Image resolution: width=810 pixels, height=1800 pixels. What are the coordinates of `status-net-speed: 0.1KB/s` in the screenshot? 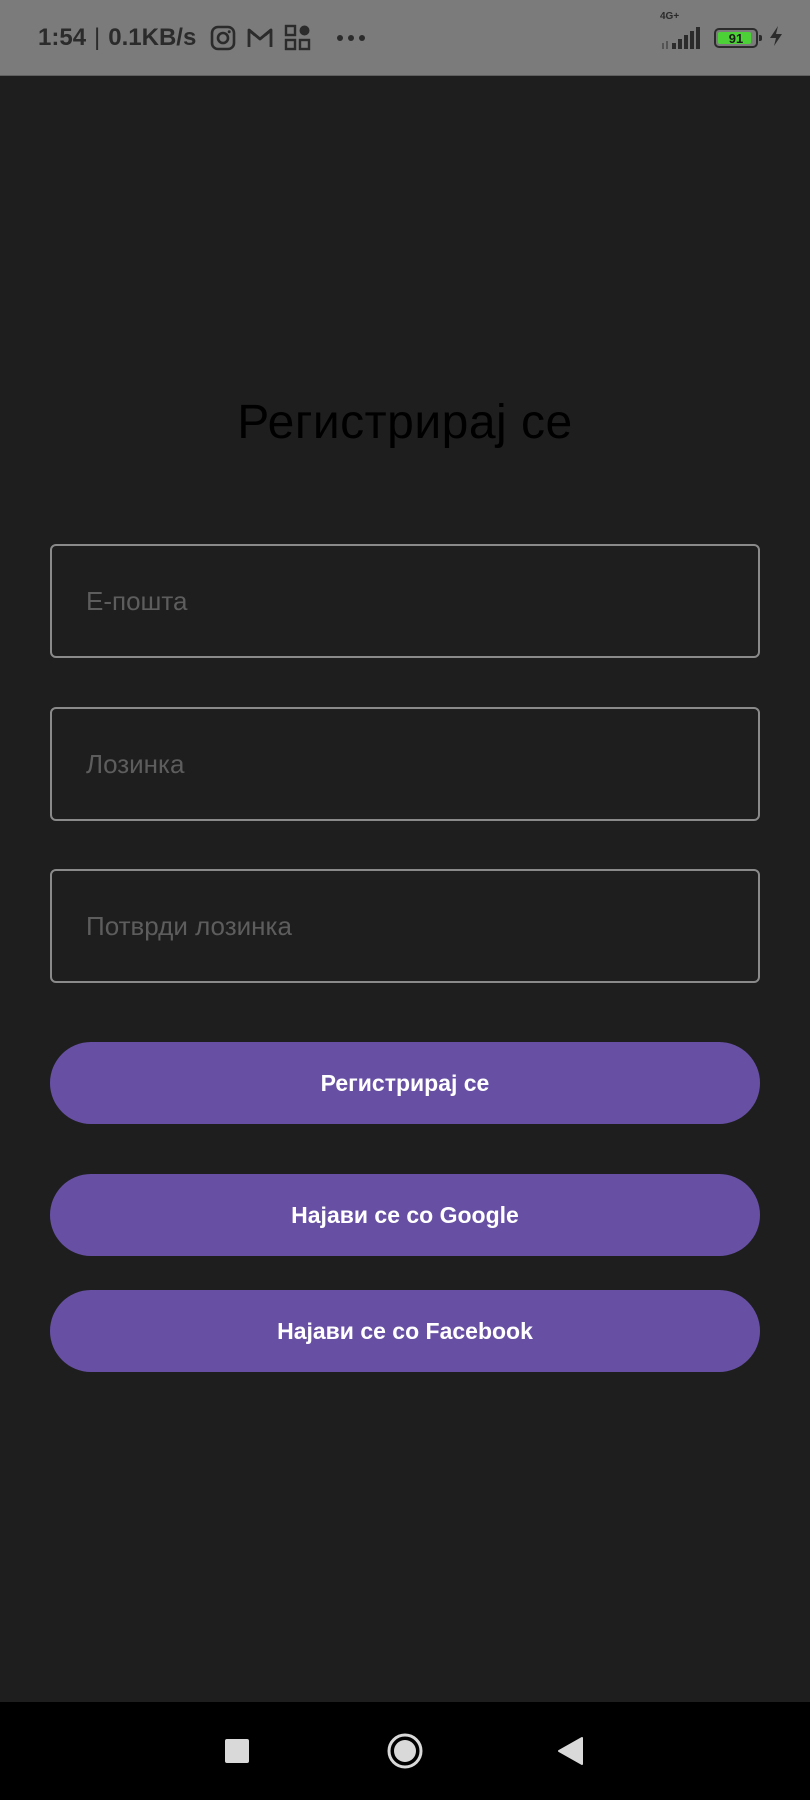 It's located at (152, 37).